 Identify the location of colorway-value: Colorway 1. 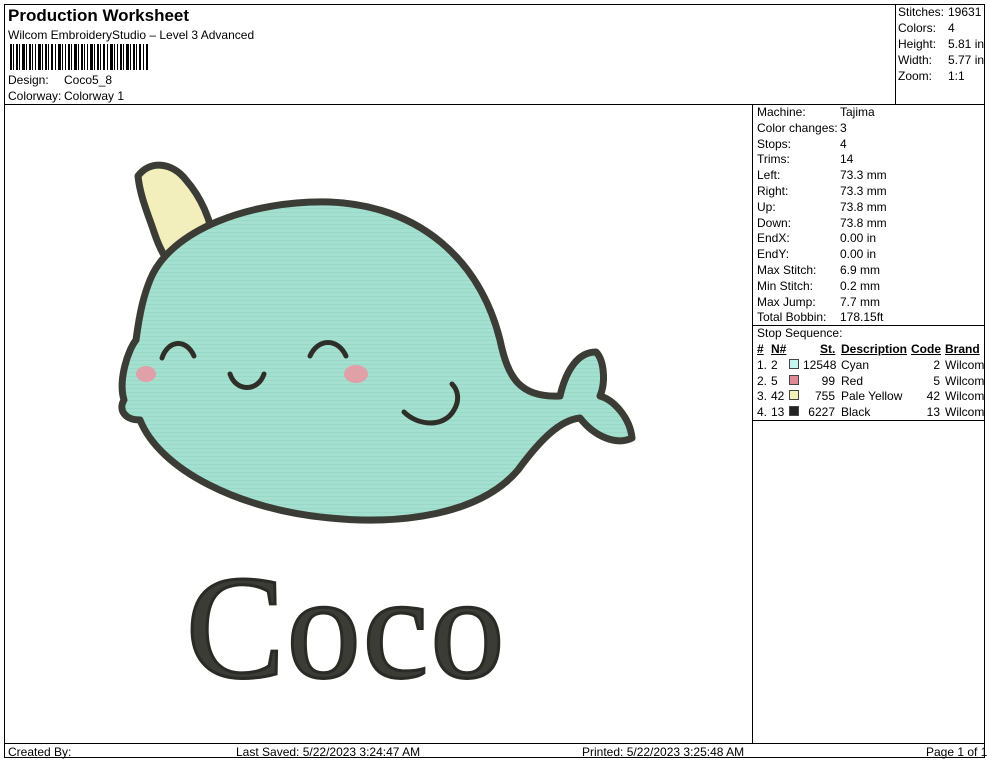
(94, 96).